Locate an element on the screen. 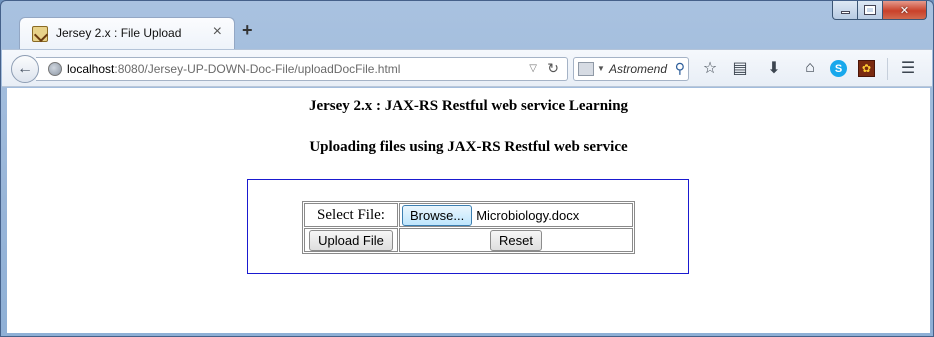  action-row: Upload File Reset is located at coordinates (468, 240).